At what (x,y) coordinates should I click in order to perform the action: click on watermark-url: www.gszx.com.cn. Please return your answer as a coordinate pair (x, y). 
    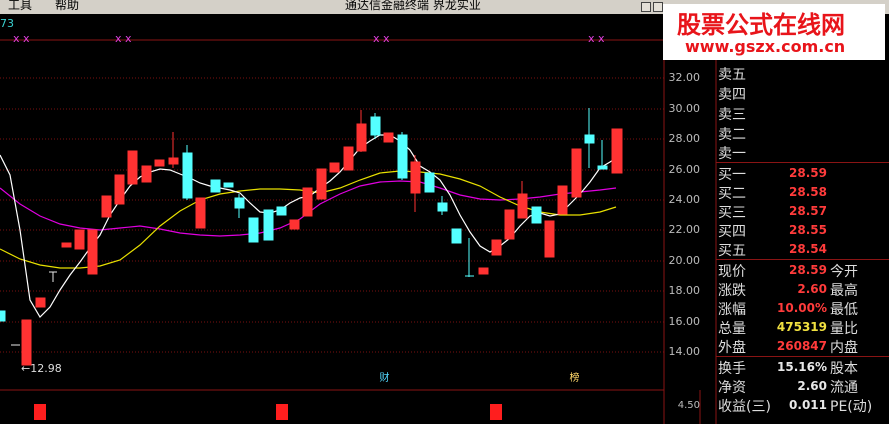
    Looking at the image, I should click on (765, 46).